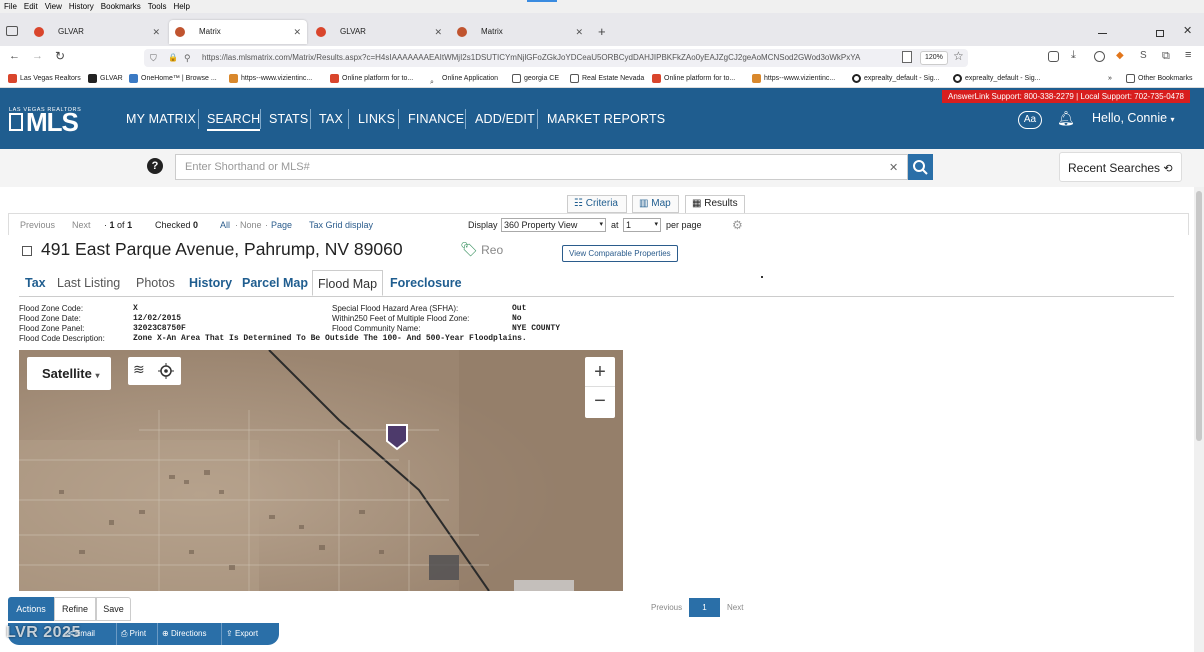  What do you see at coordinates (704, 607) in the screenshot?
I see `bottom-page-1: 1` at bounding box center [704, 607].